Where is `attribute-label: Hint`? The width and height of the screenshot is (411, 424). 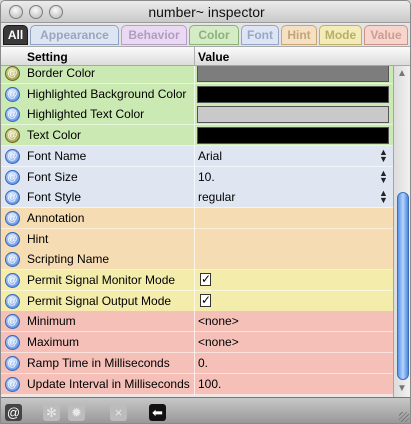 attribute-label: Hint is located at coordinates (38, 238).